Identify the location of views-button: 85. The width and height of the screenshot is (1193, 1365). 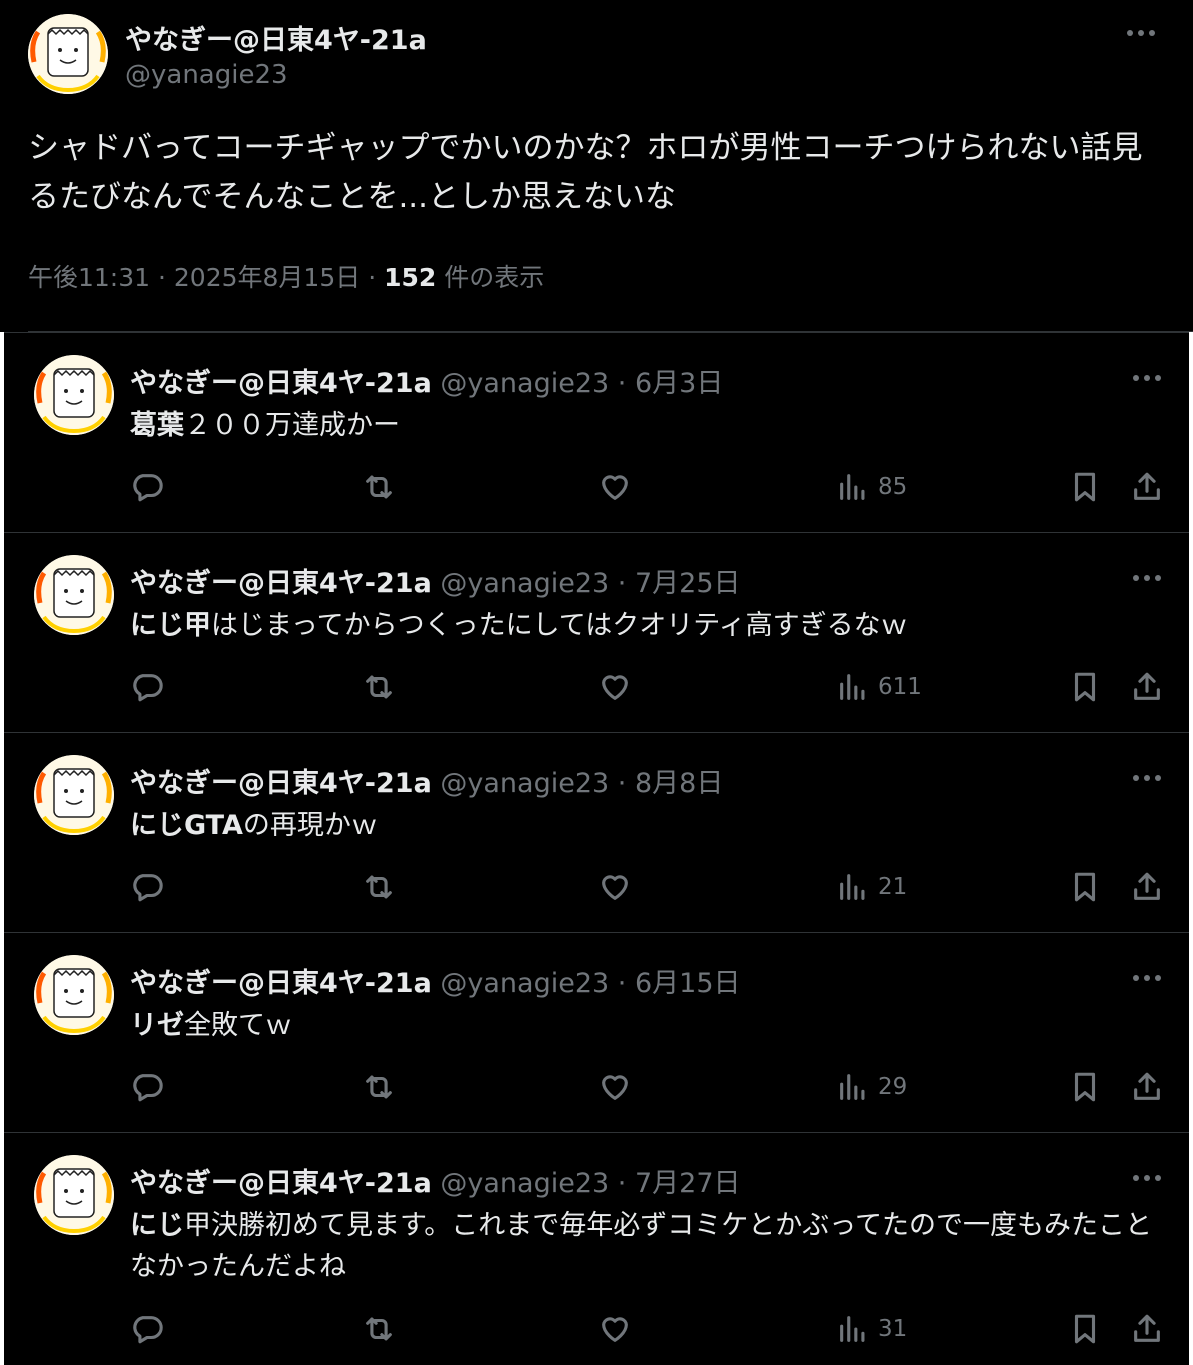
(871, 487).